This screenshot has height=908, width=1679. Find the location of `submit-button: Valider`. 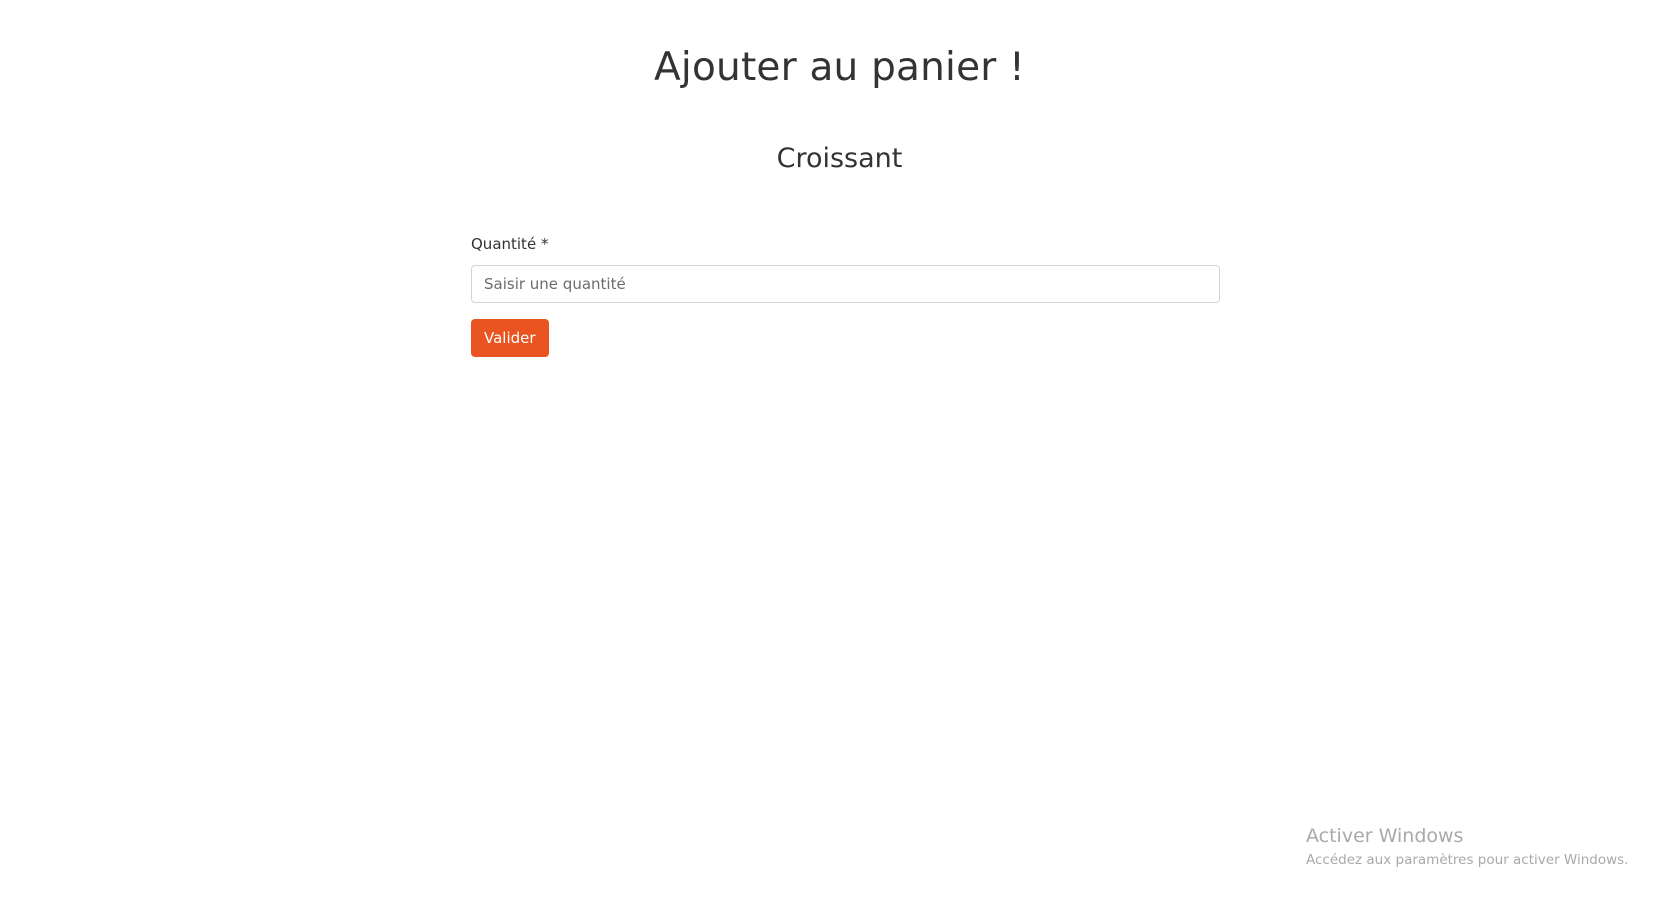

submit-button: Valider is located at coordinates (510, 338).